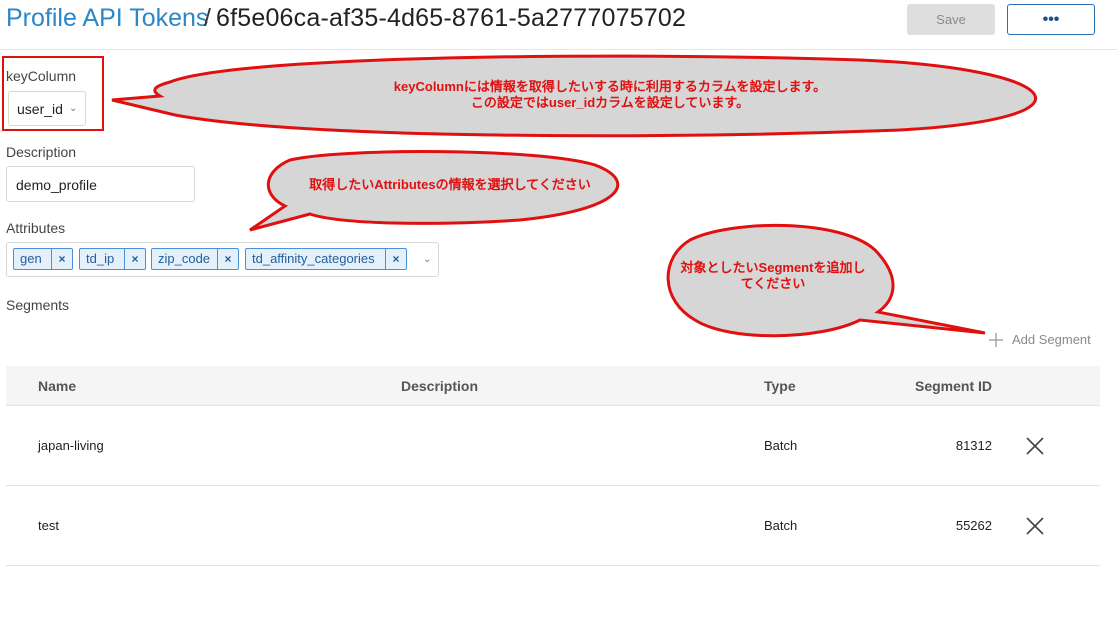 The height and width of the screenshot is (623, 1117). Describe the element at coordinates (553, 565) in the screenshot. I see `row-divider` at that location.